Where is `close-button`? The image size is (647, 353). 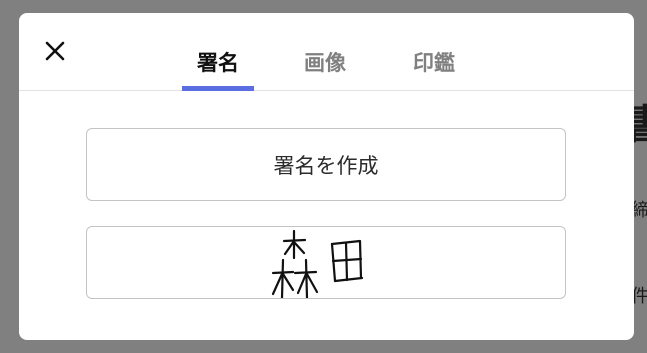 close-button is located at coordinates (55, 51).